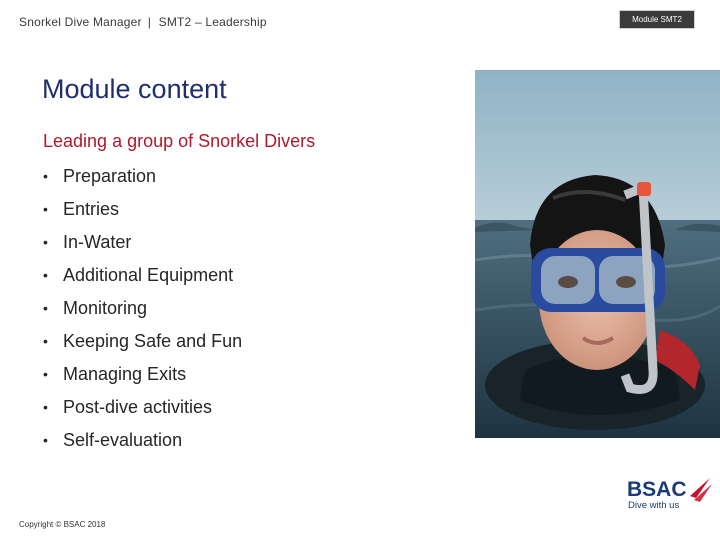 The image size is (720, 540). I want to click on bullet-item: • Keeping Safe and Fun, so click(142, 346).